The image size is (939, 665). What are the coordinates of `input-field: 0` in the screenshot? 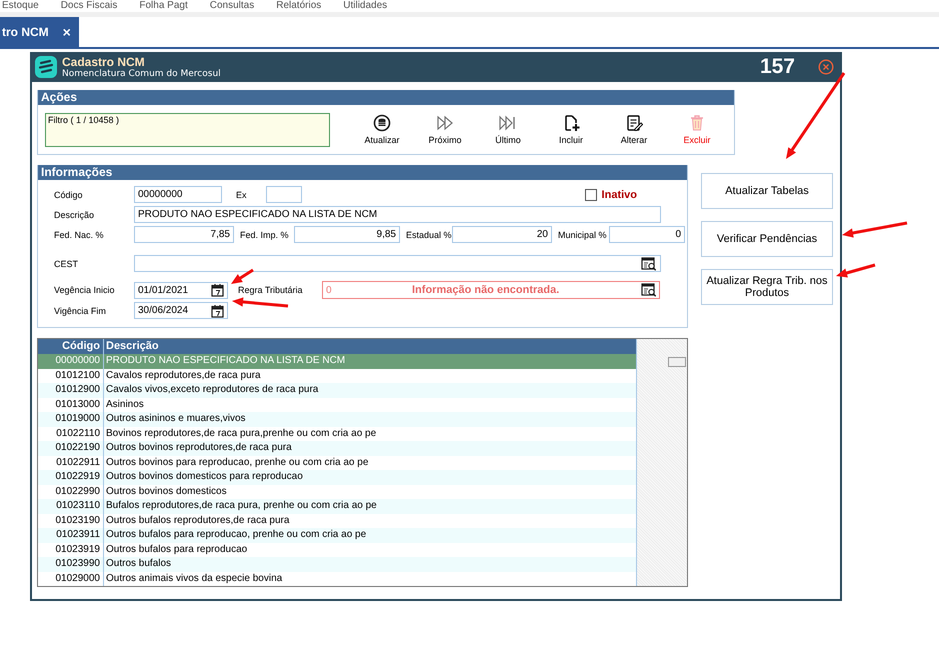 It's located at (647, 234).